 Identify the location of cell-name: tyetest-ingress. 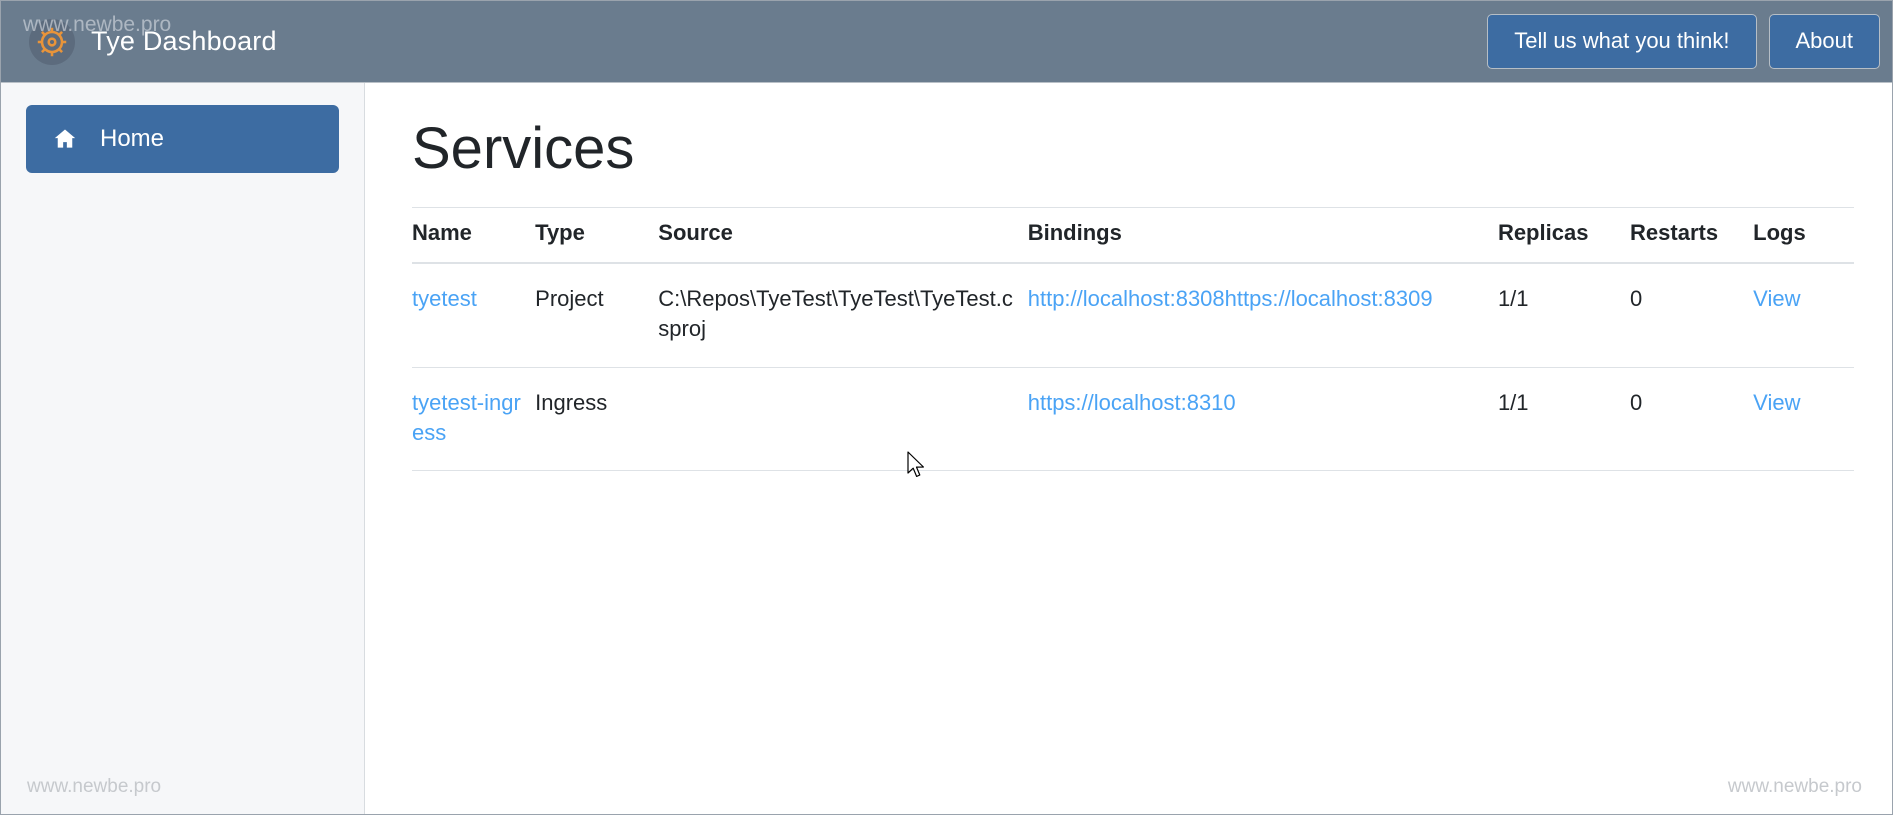
(474, 419).